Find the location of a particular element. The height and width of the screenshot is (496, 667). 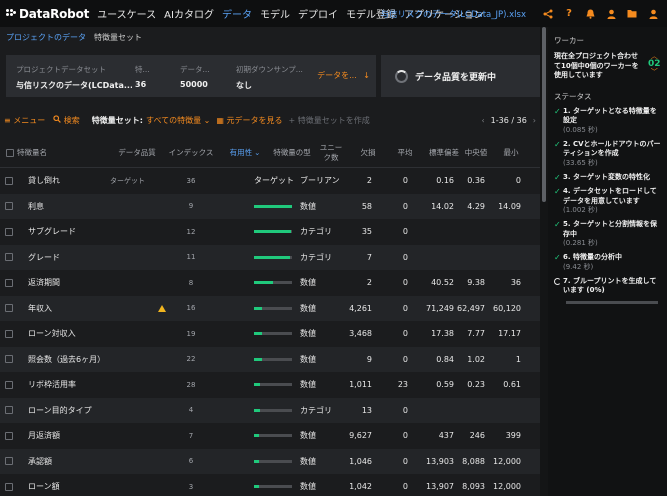

feature-set-dropdown: すべての特徴量 ⌄ is located at coordinates (178, 120).